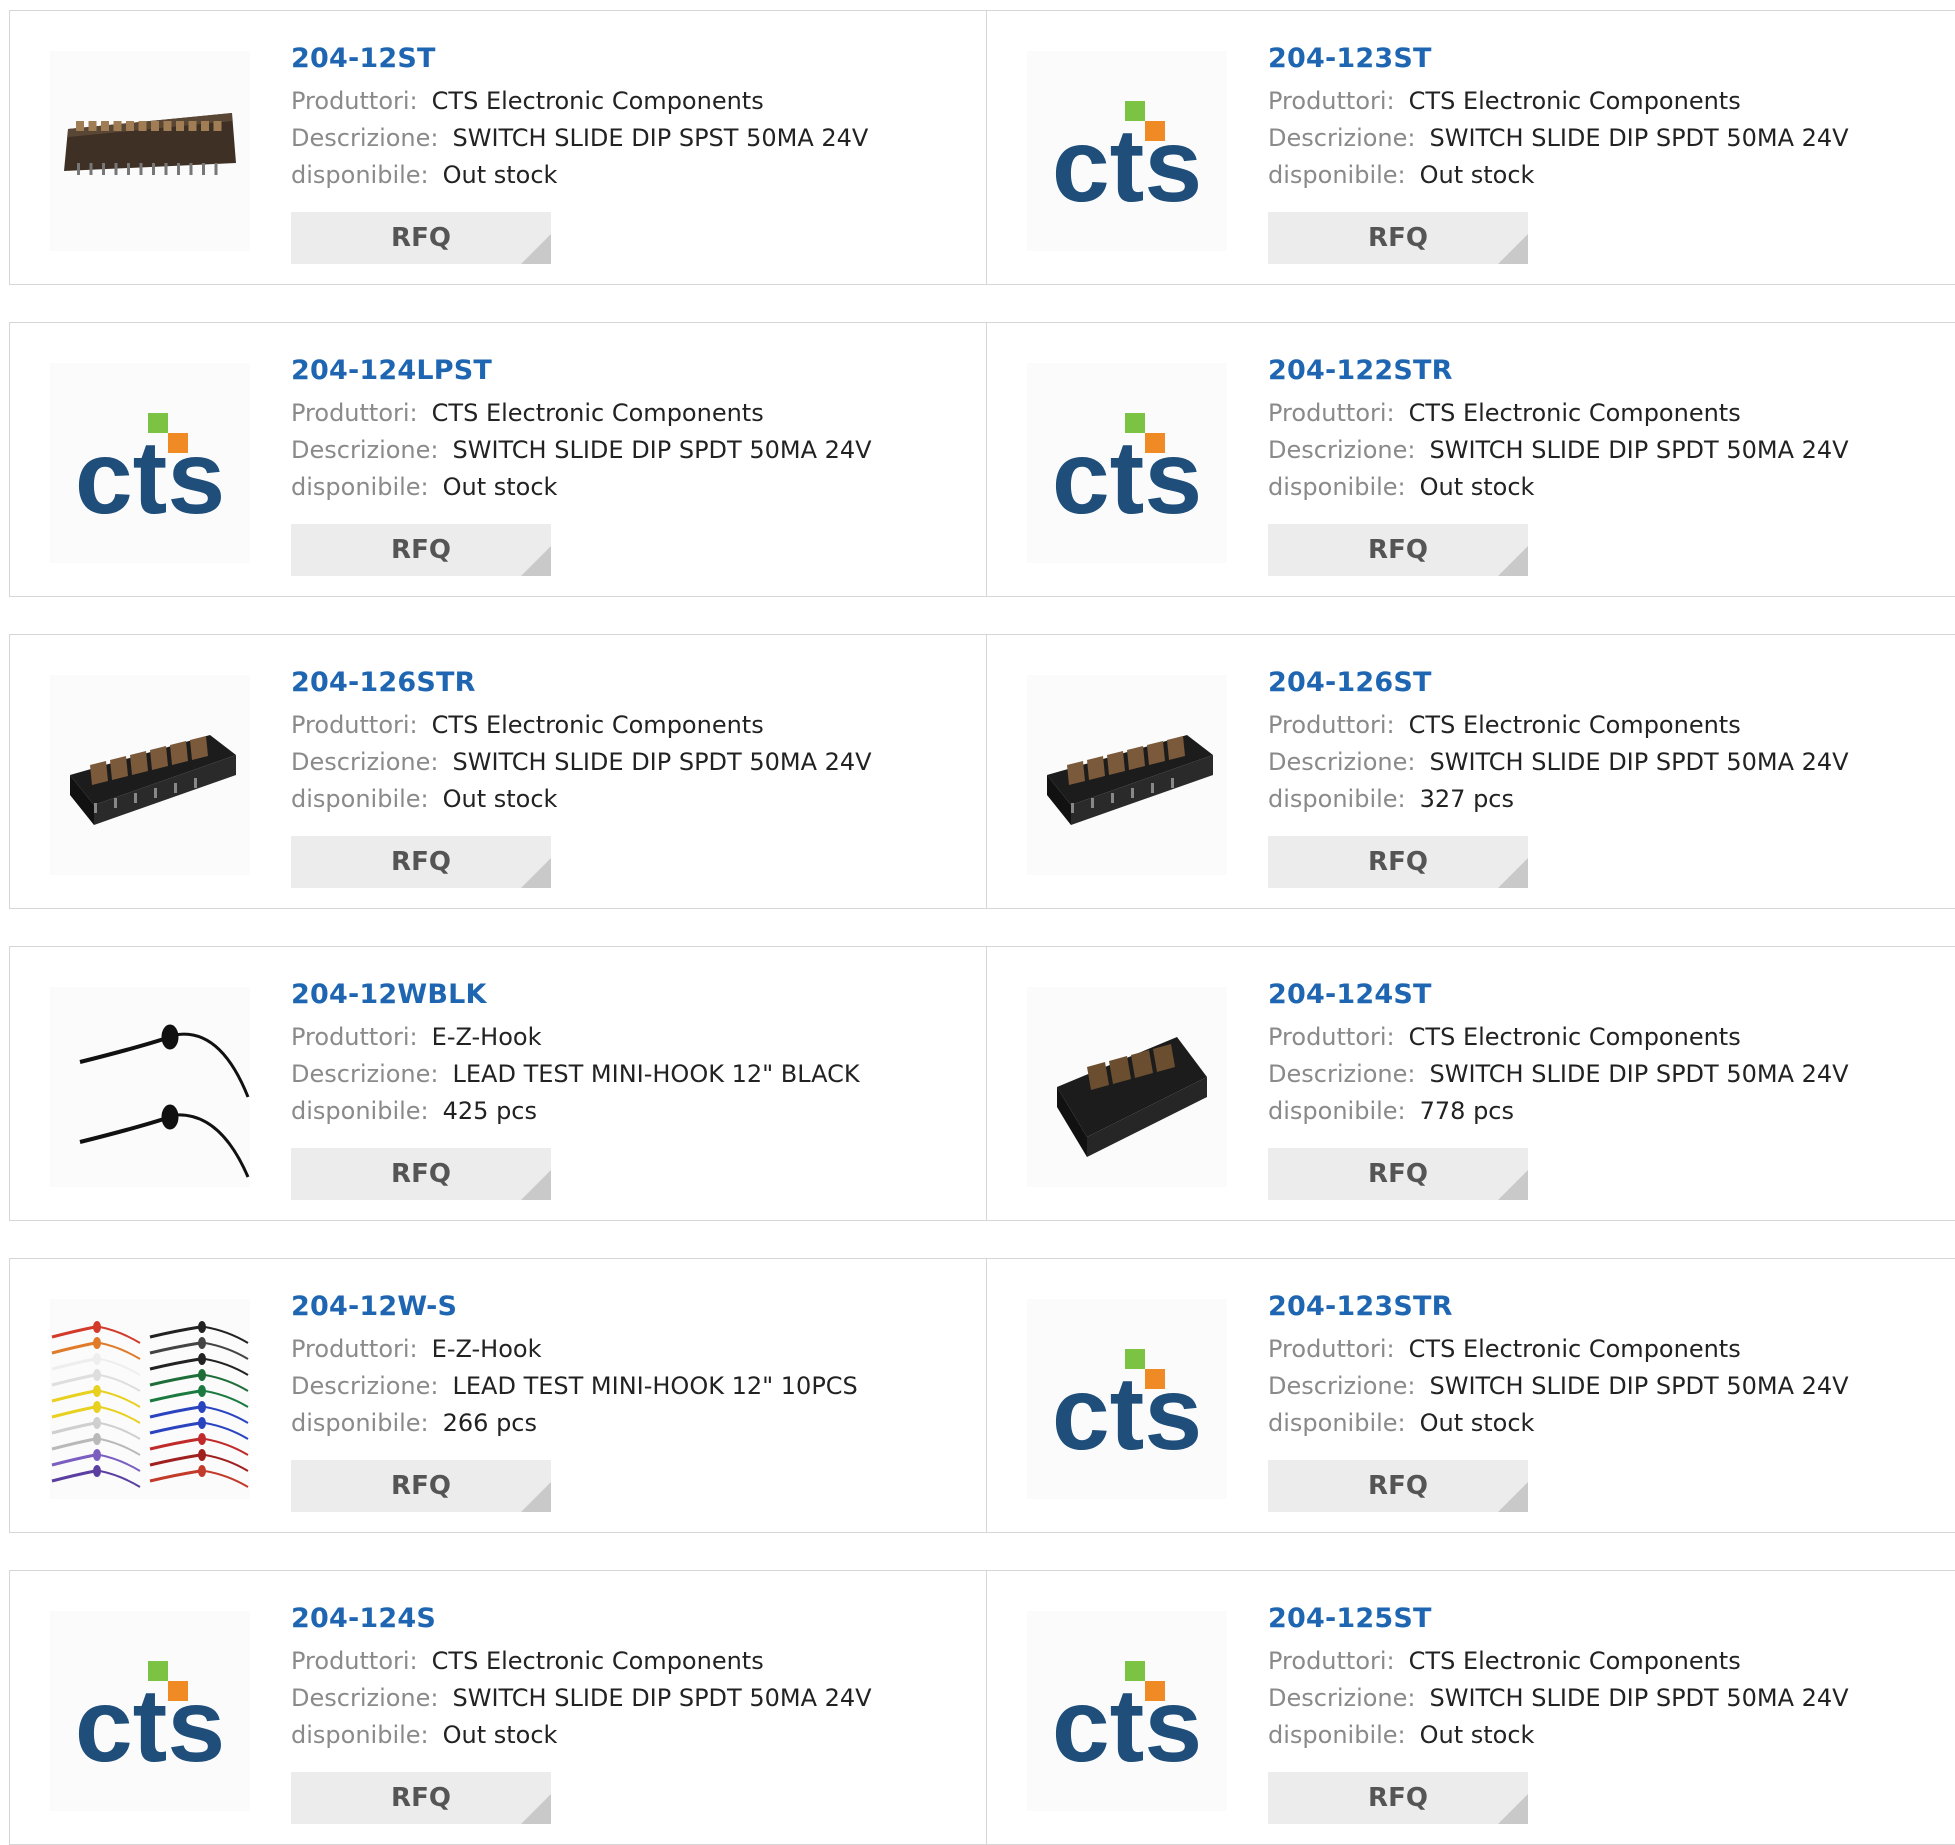 This screenshot has width=1955, height=1845. What do you see at coordinates (1132, 1097) in the screenshot?
I see `dip-switch-4-icon` at bounding box center [1132, 1097].